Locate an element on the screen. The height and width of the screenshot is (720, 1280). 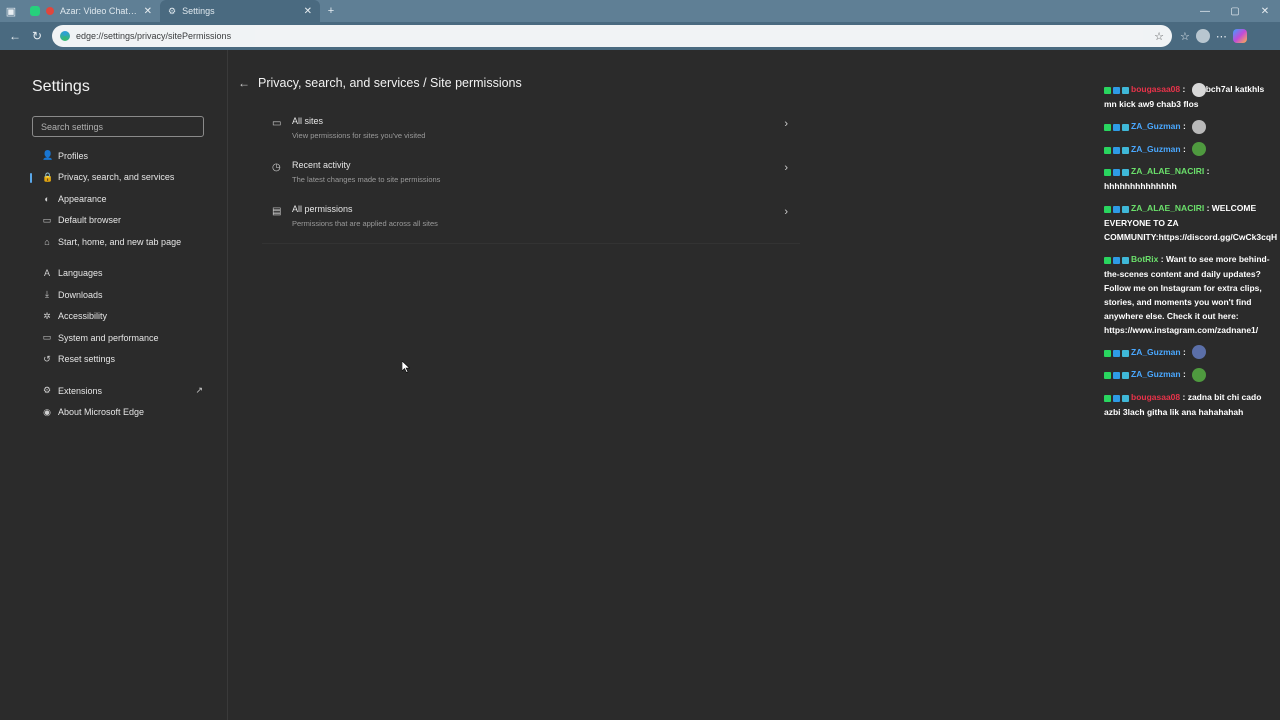
sidebar-item-about: ◉ About Microsoft Edge is located at coordinates (117, 413).